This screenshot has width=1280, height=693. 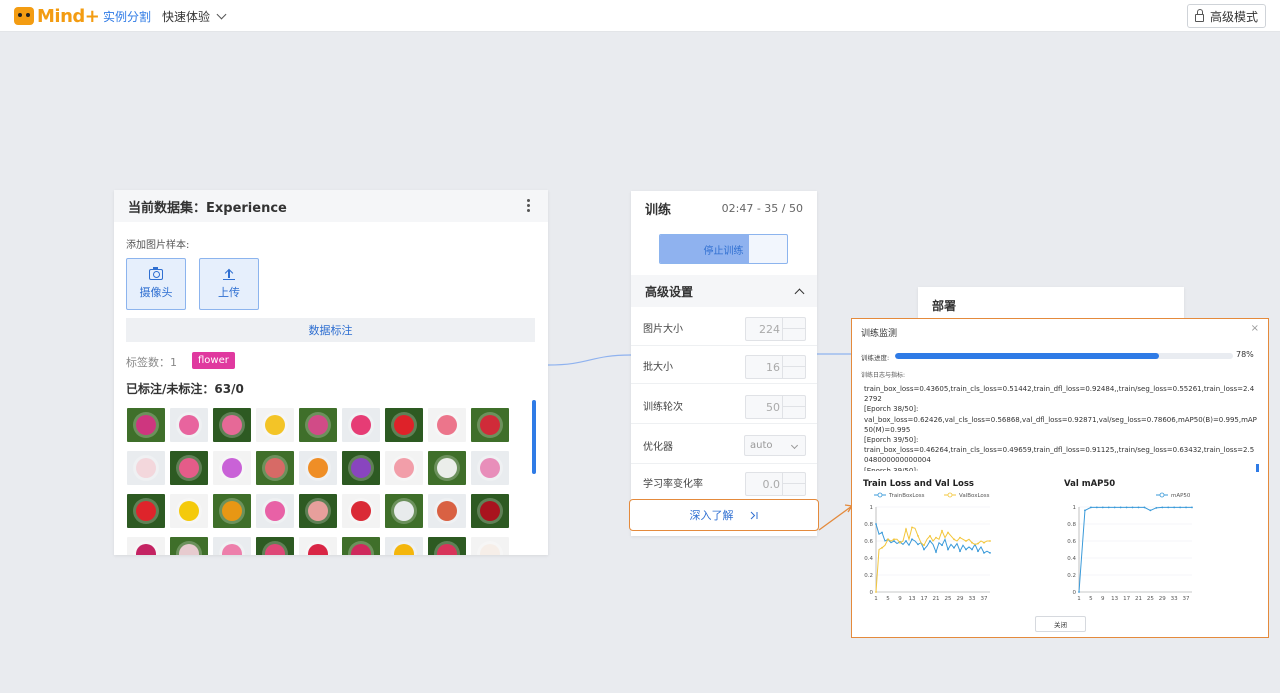 What do you see at coordinates (1079, 599) in the screenshot?
I see `x-tick-label: 1` at bounding box center [1079, 599].